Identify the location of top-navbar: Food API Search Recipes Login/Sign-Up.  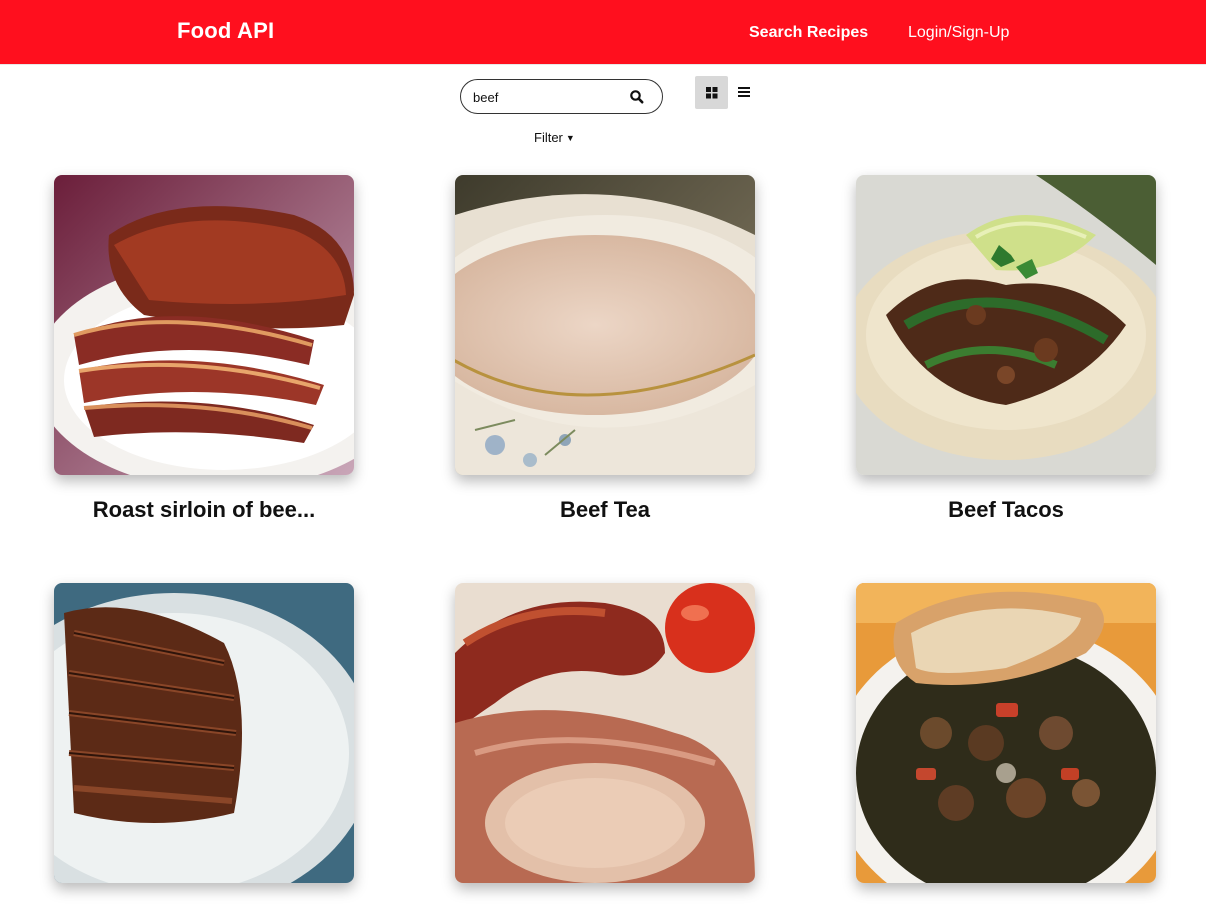
(603, 32).